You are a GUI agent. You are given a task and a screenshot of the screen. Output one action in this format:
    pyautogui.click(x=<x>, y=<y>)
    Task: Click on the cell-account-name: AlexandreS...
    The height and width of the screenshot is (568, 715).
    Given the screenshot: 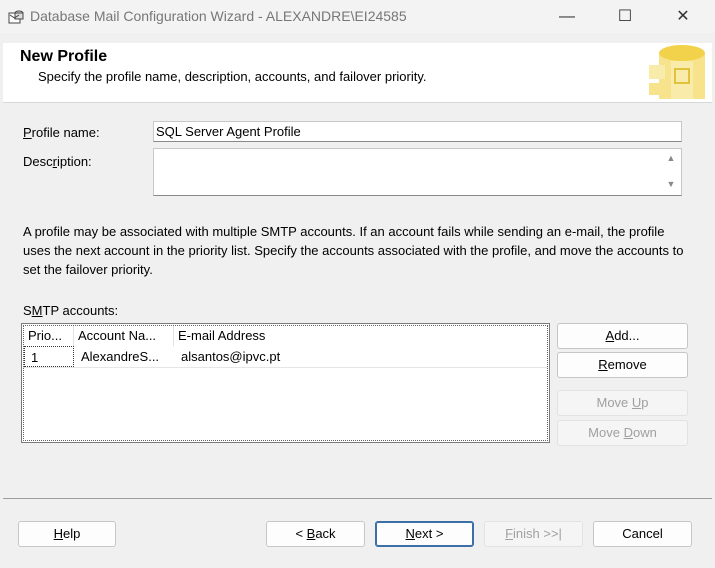 What is the action you would take?
    pyautogui.click(x=124, y=356)
    